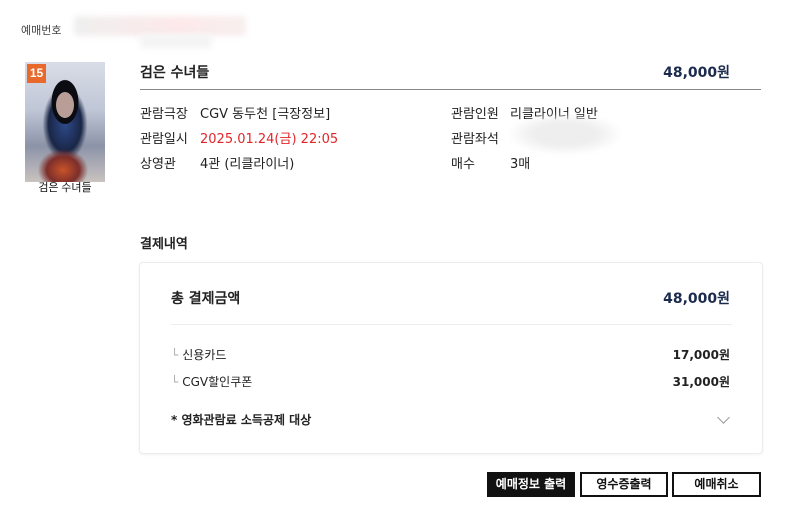 The width and height of the screenshot is (792, 518). What do you see at coordinates (701, 355) in the screenshot?
I see `payment-item-amount: 17,000원` at bounding box center [701, 355].